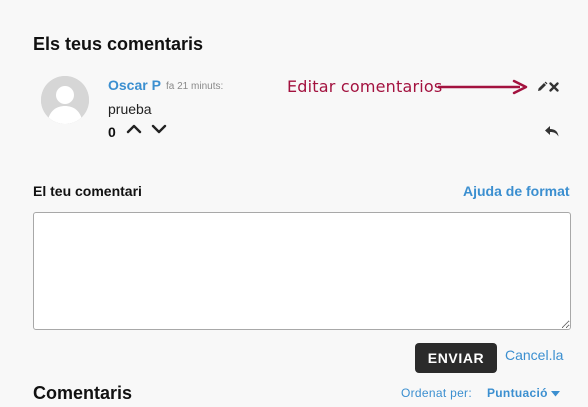  What do you see at coordinates (554, 87) in the screenshot?
I see `x-icon` at bounding box center [554, 87].